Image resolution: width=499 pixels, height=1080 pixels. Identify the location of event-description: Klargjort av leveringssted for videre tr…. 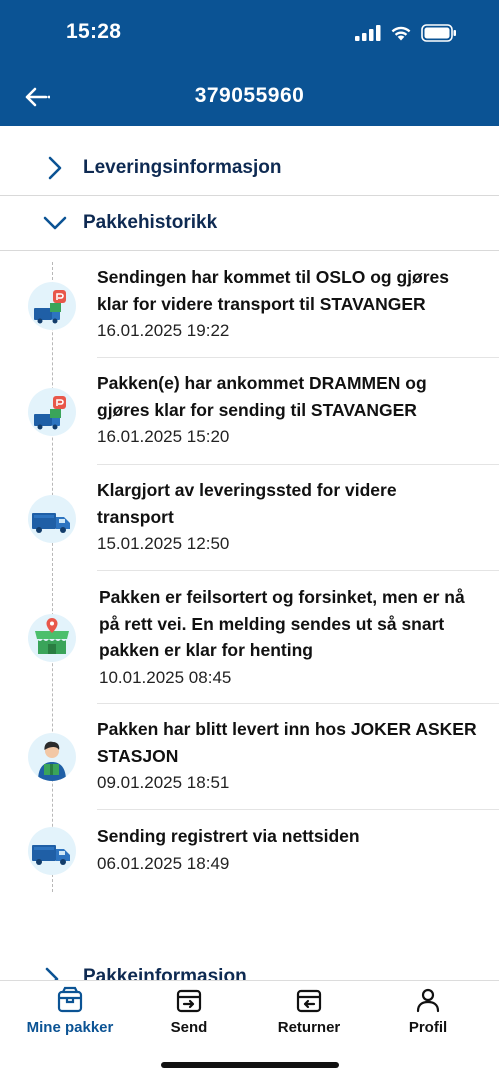
(247, 503).